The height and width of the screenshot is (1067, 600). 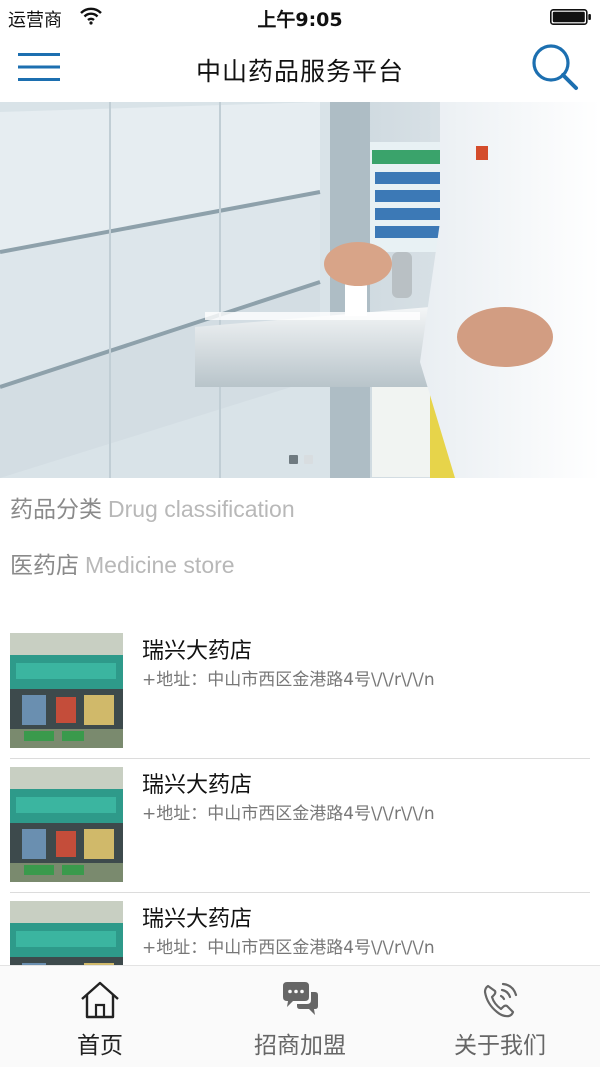 What do you see at coordinates (299, 71) in the screenshot?
I see `page-title: 中山药品服务平台` at bounding box center [299, 71].